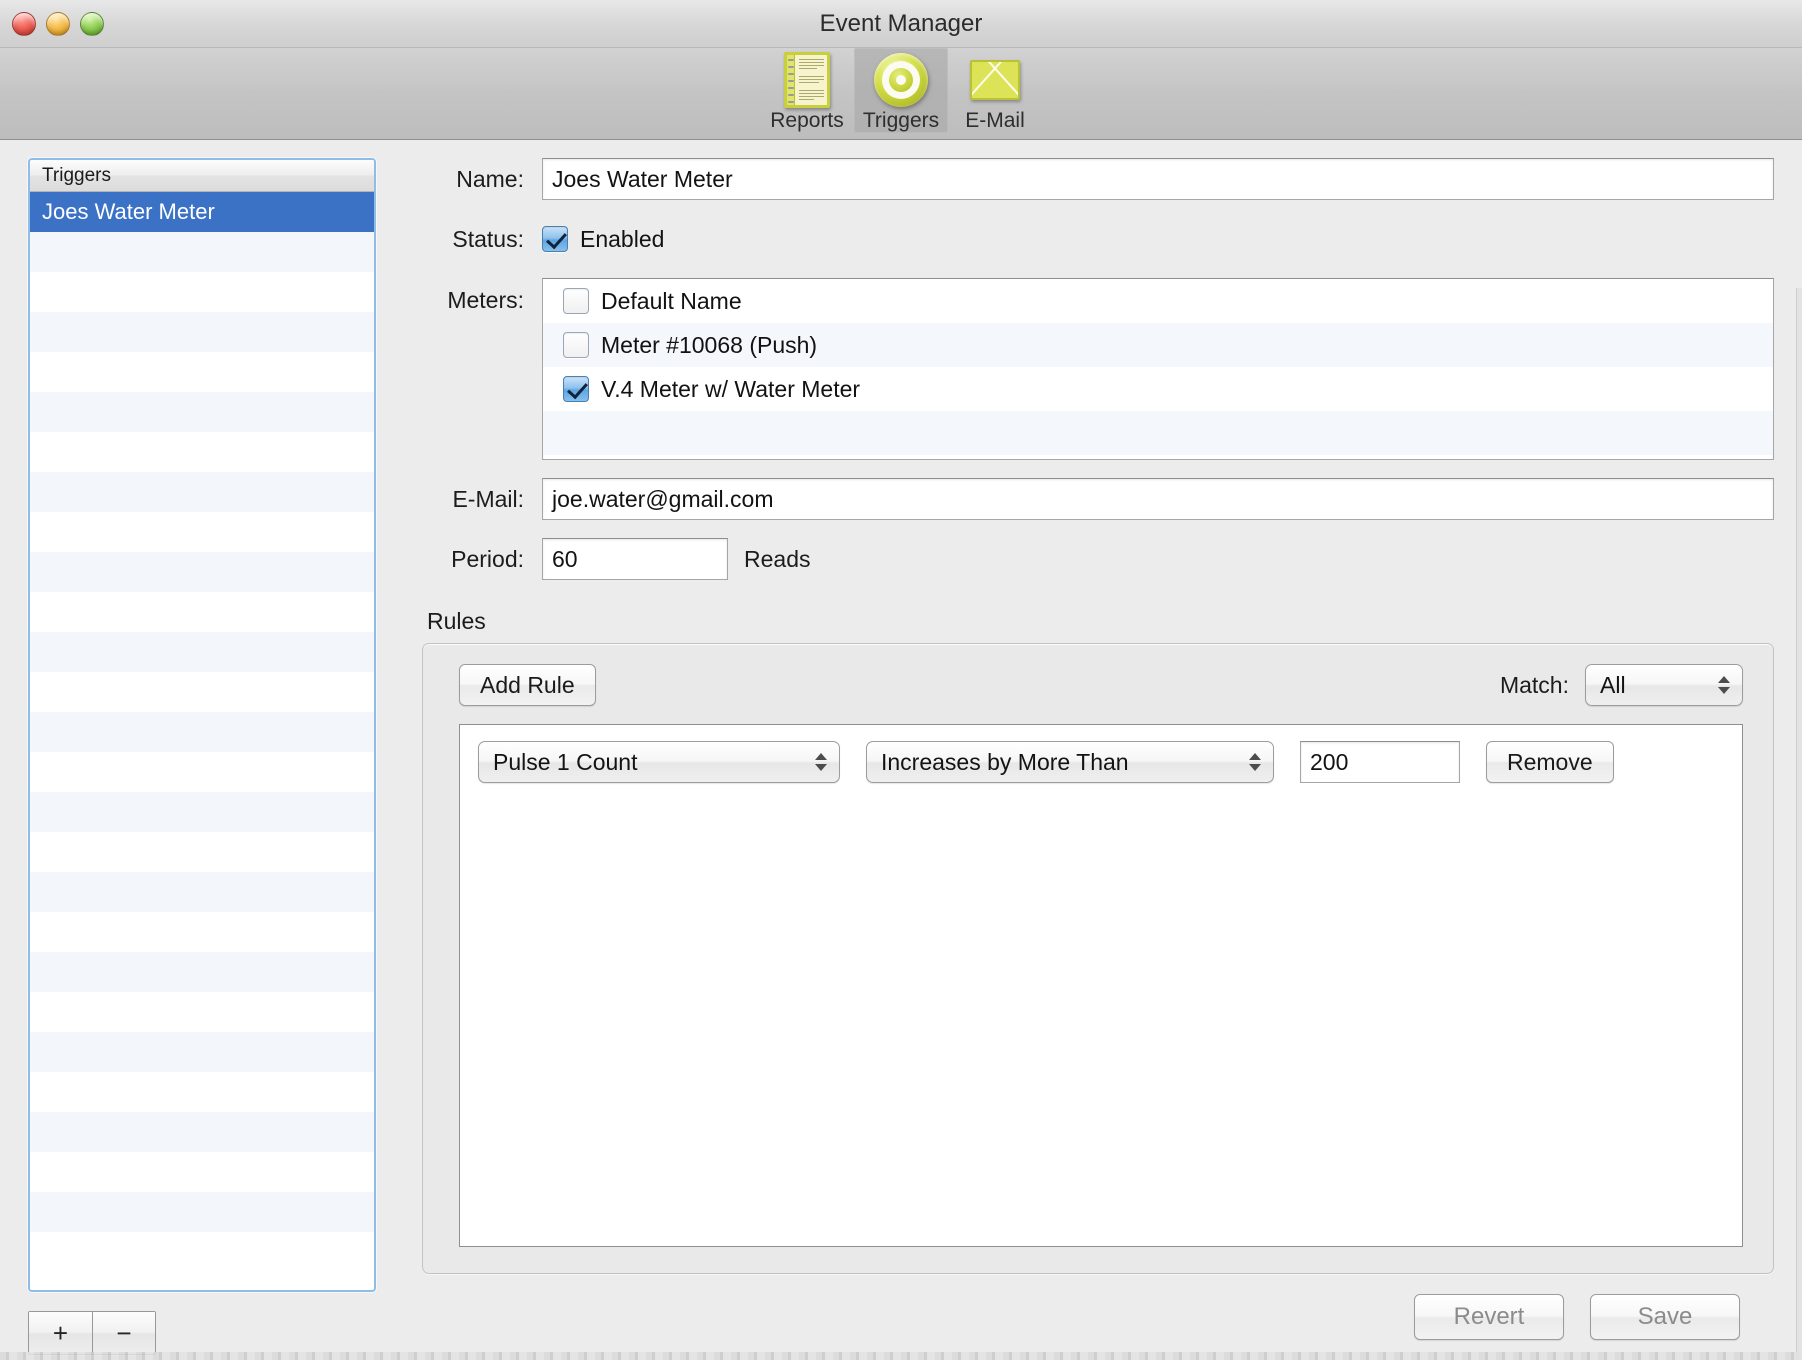  I want to click on meter-list-item: V.4 Meter w/ Water Meter, so click(1158, 389).